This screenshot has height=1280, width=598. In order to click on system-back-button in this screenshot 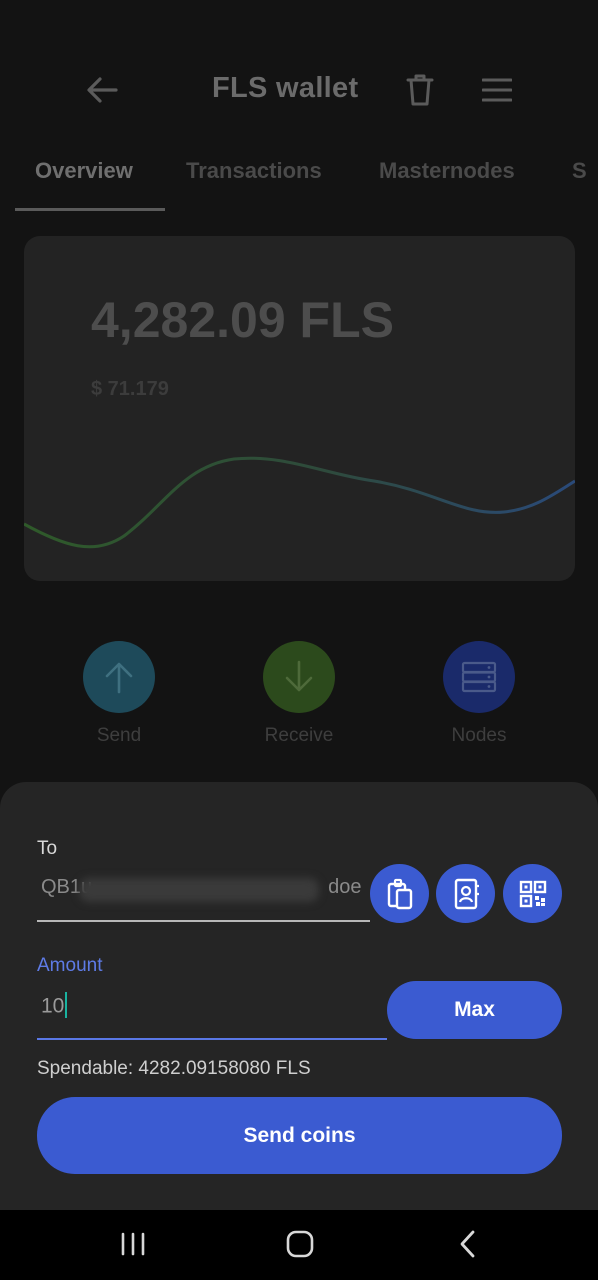, I will do `click(468, 1244)`.